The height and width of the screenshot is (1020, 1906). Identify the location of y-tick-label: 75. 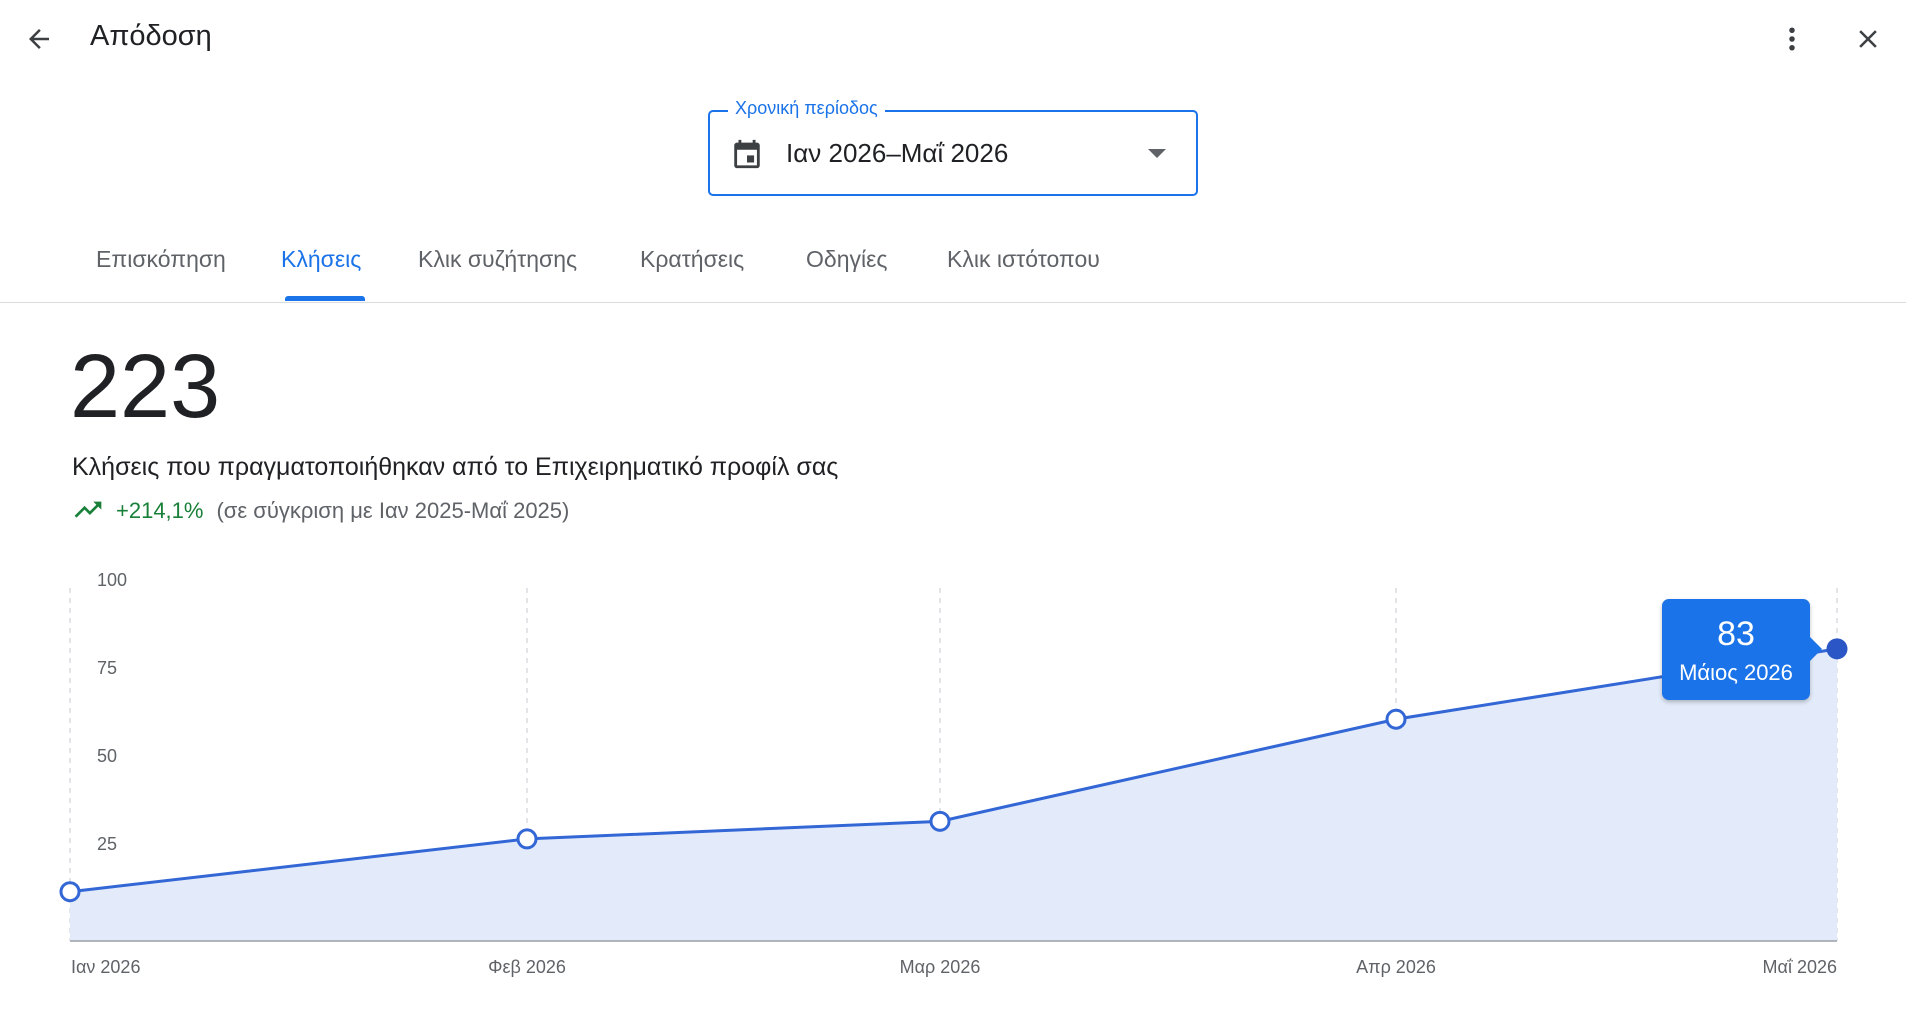
(107, 668).